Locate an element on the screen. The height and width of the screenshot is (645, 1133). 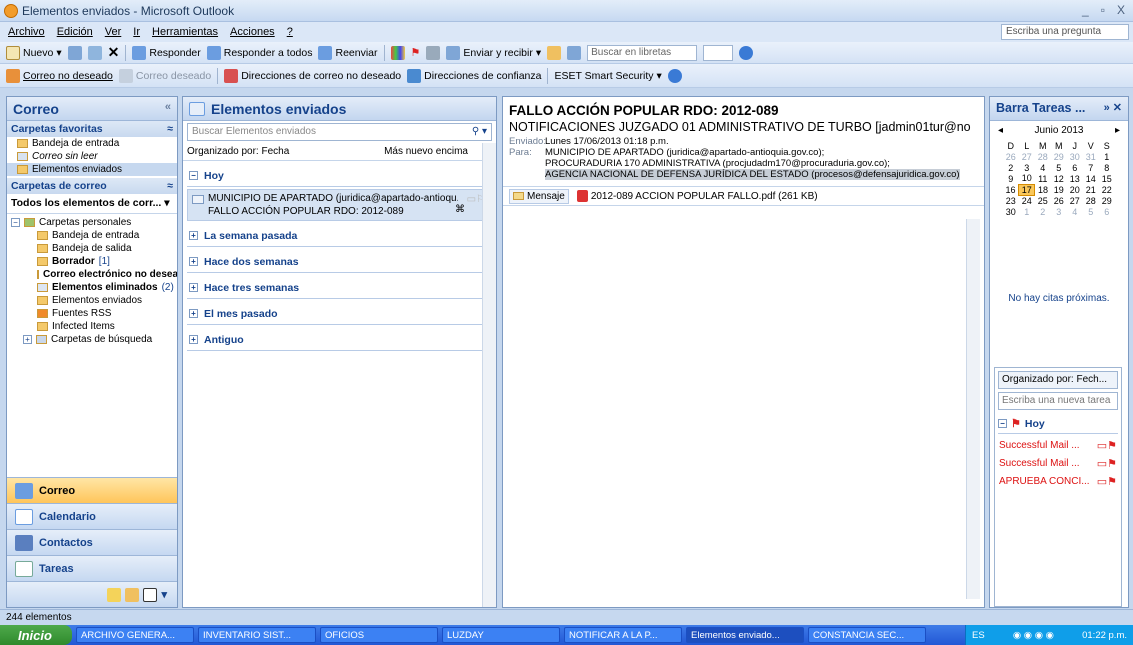
menu-acciones: Acciones is located at coordinates (252, 32).